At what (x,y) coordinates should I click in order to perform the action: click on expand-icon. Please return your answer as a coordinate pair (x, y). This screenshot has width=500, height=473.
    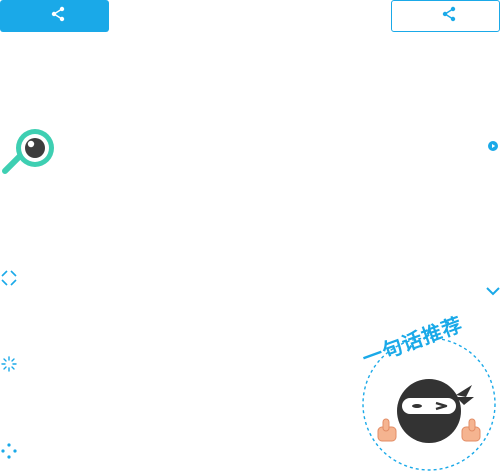
    Looking at the image, I should click on (9, 278).